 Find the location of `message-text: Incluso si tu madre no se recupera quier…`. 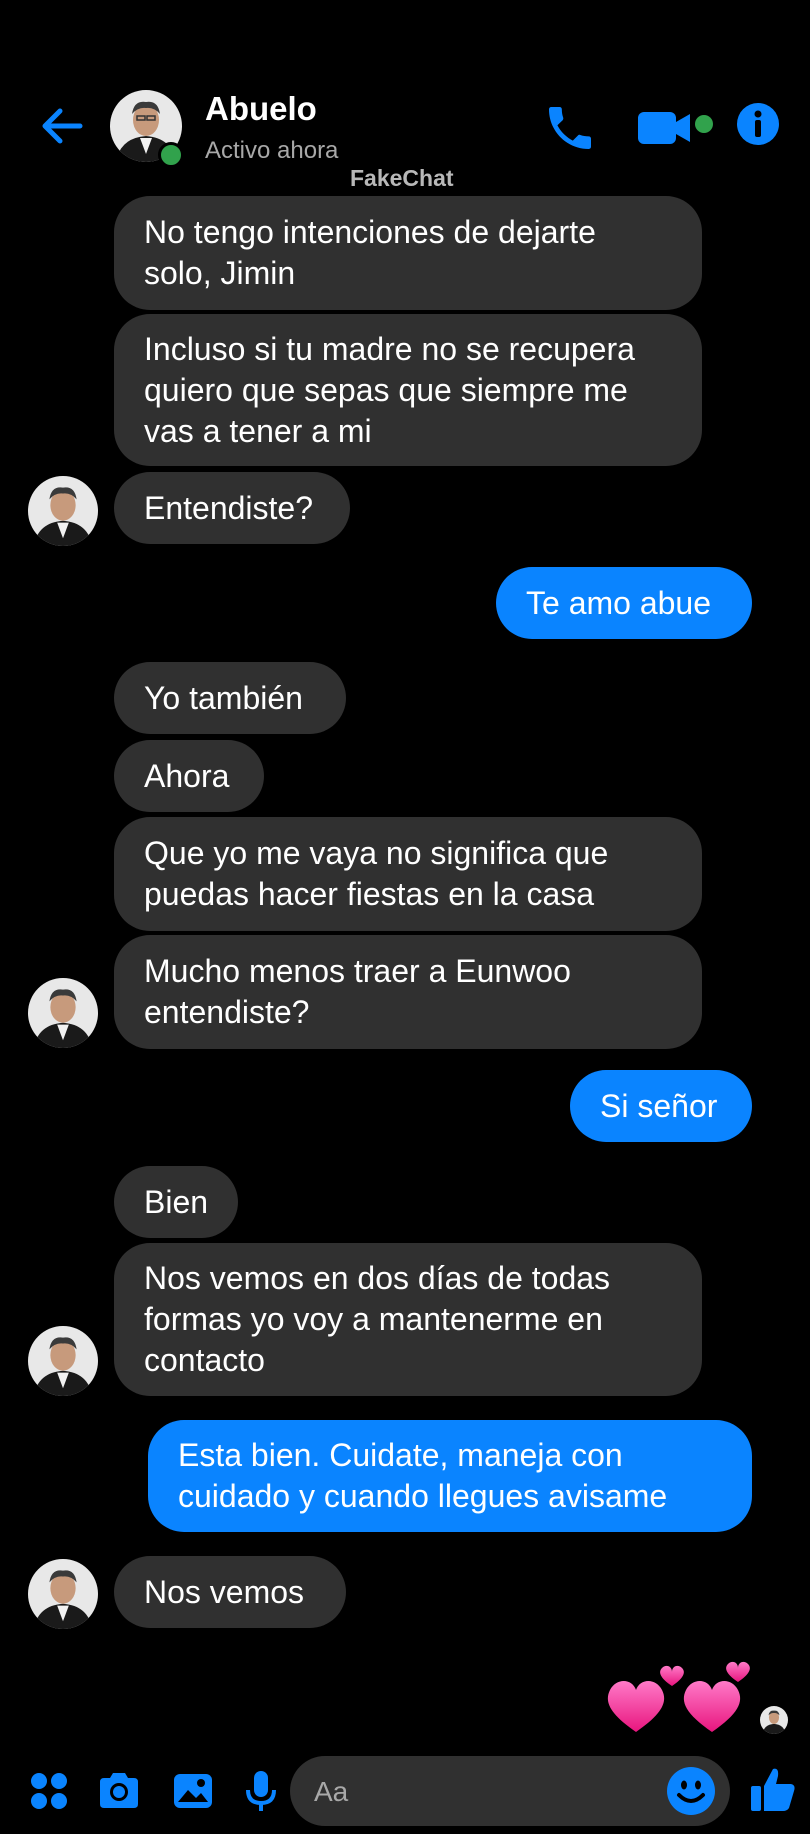

message-text: Incluso si tu madre no se recupera quier… is located at coordinates (389, 389).